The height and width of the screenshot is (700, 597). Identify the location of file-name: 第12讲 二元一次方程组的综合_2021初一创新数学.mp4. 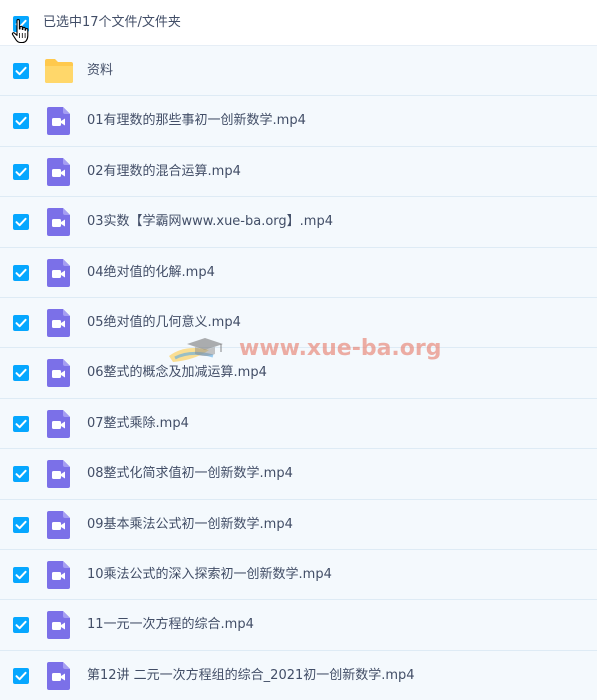
(251, 675).